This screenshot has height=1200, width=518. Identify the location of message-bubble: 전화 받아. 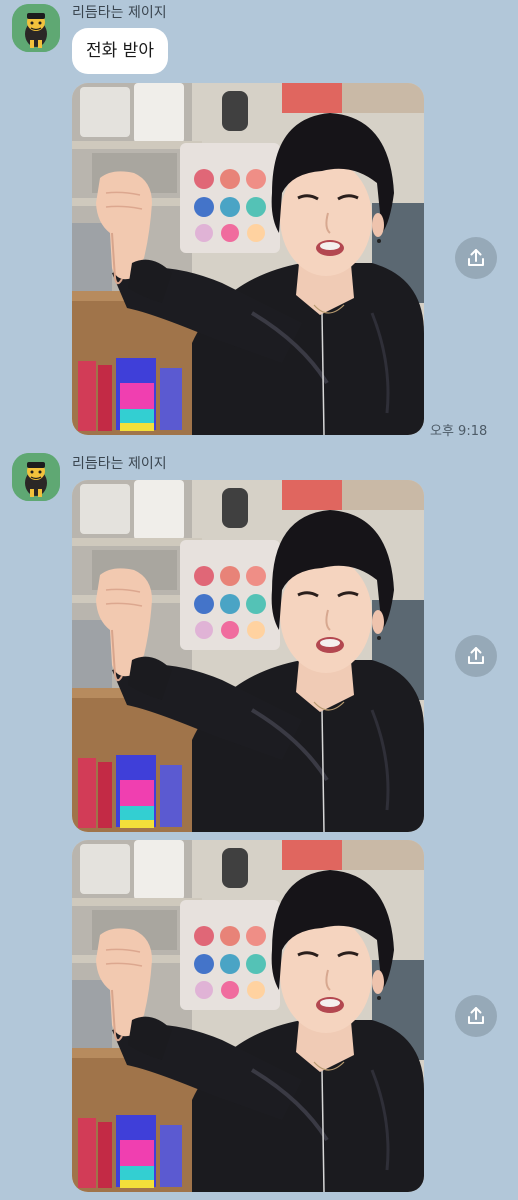
(120, 51).